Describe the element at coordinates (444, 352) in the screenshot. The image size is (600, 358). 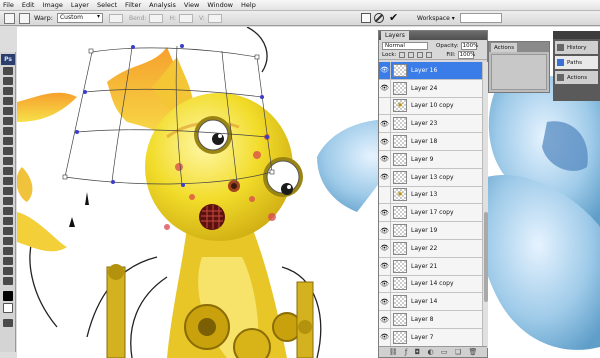
I see `new-group-icon: ▭` at that location.